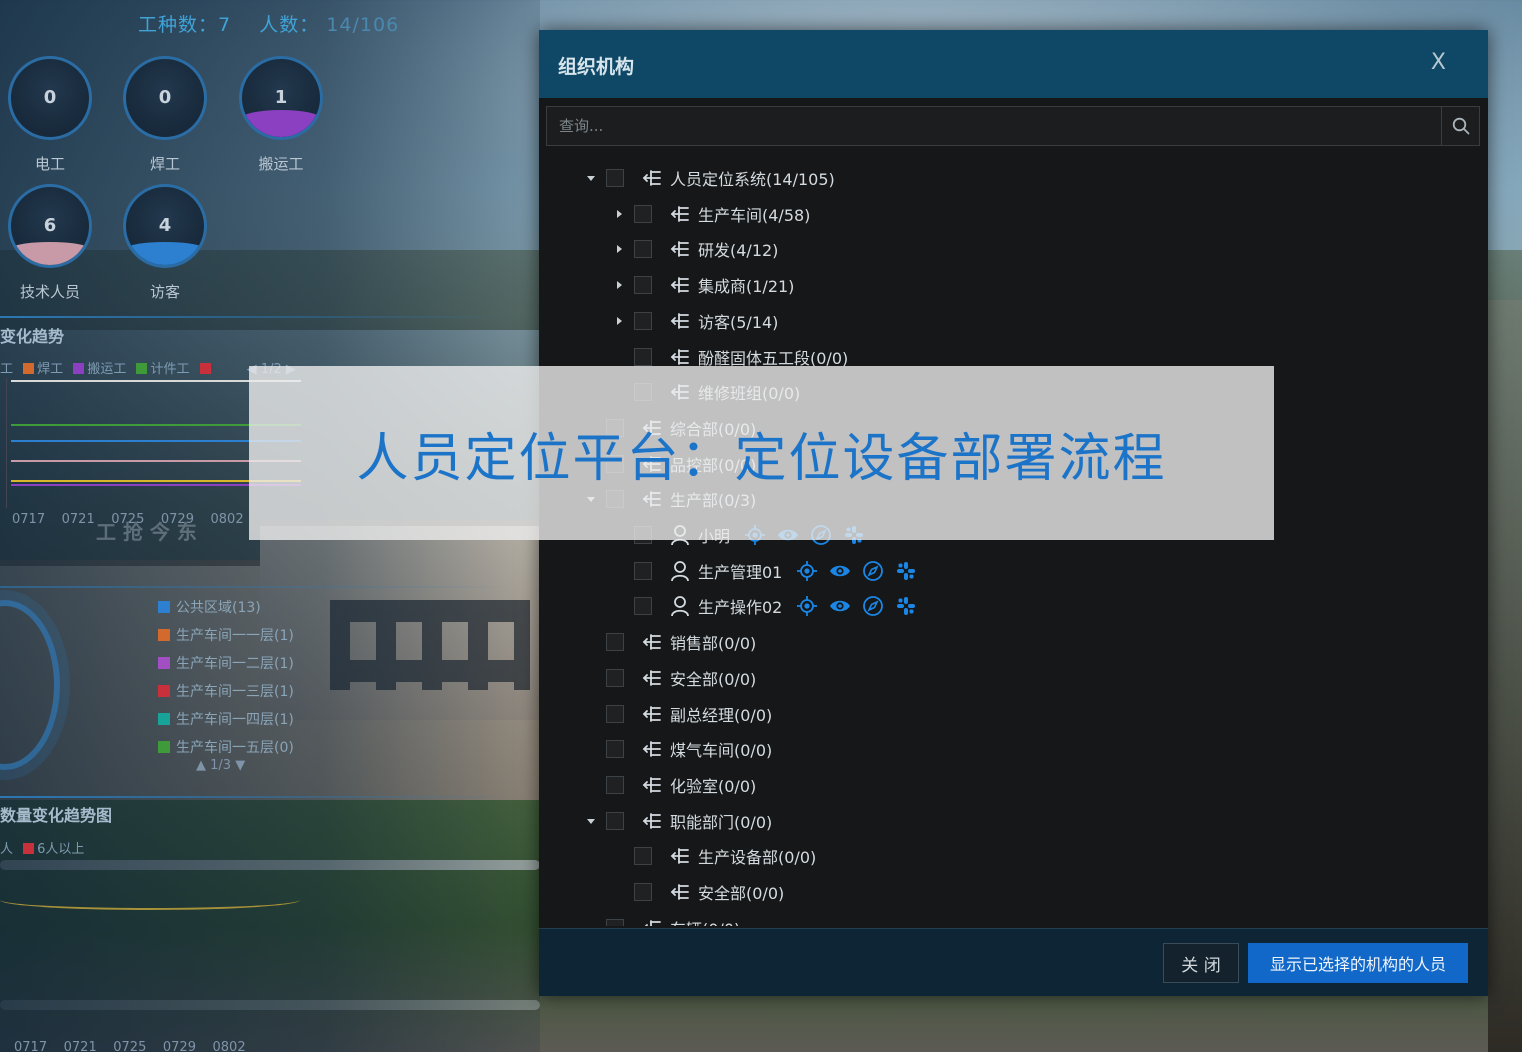  I want to click on tree-node-label: 生产操作02, so click(740, 606).